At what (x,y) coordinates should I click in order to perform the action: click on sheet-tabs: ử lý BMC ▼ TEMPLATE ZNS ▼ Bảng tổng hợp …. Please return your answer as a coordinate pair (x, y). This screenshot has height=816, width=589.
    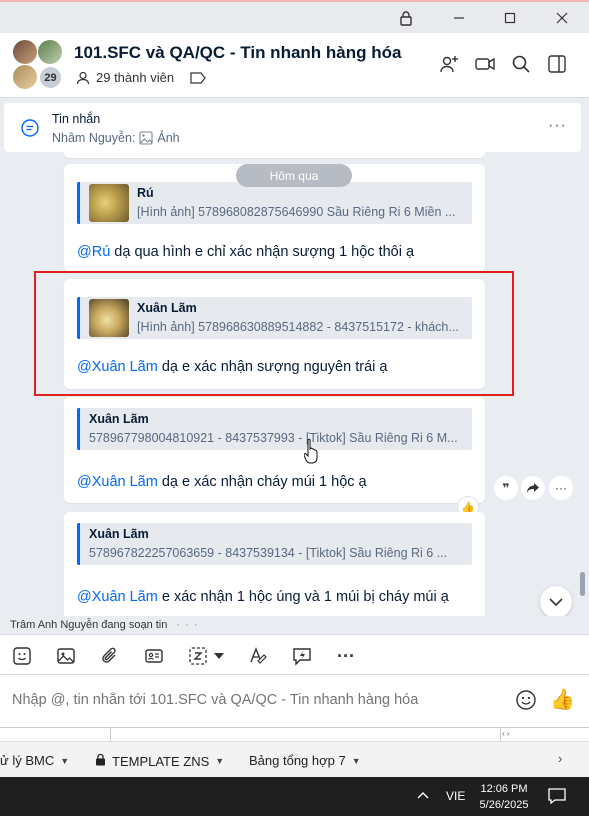
    Looking at the image, I should click on (294, 759).